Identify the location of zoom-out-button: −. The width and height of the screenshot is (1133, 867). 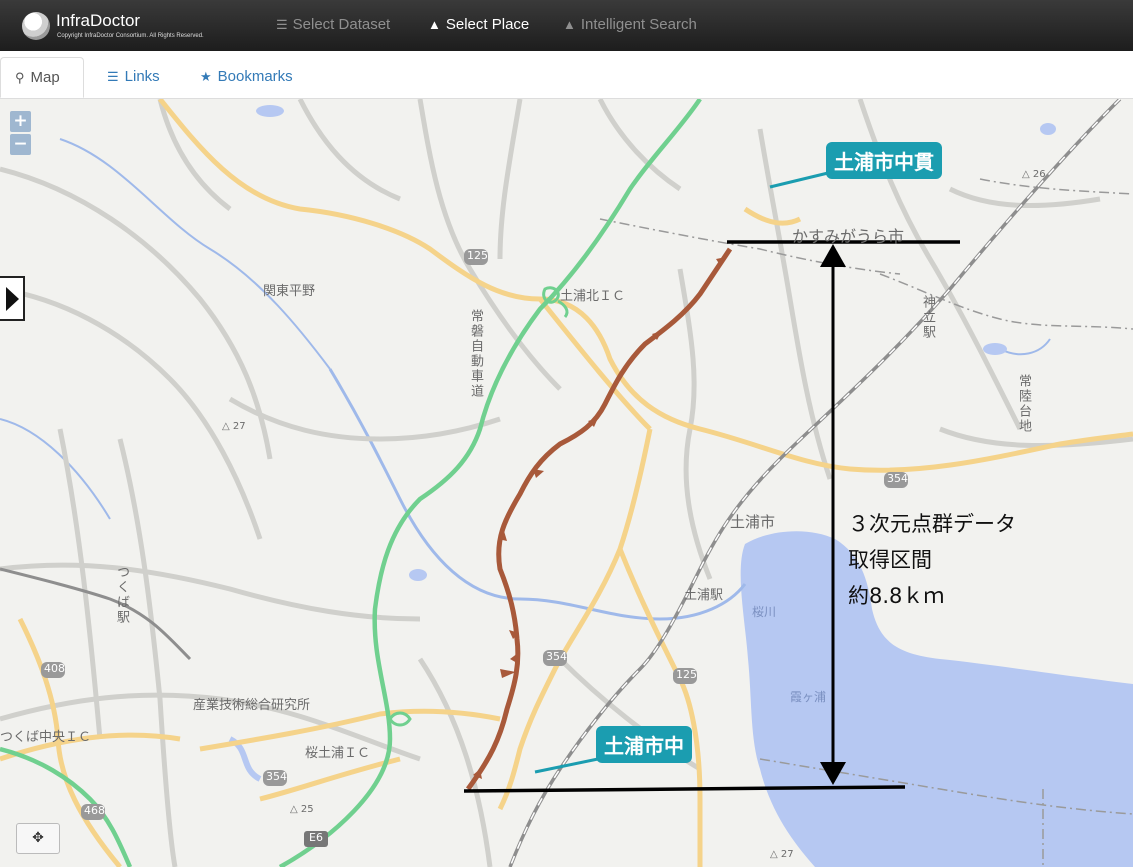
(20, 144).